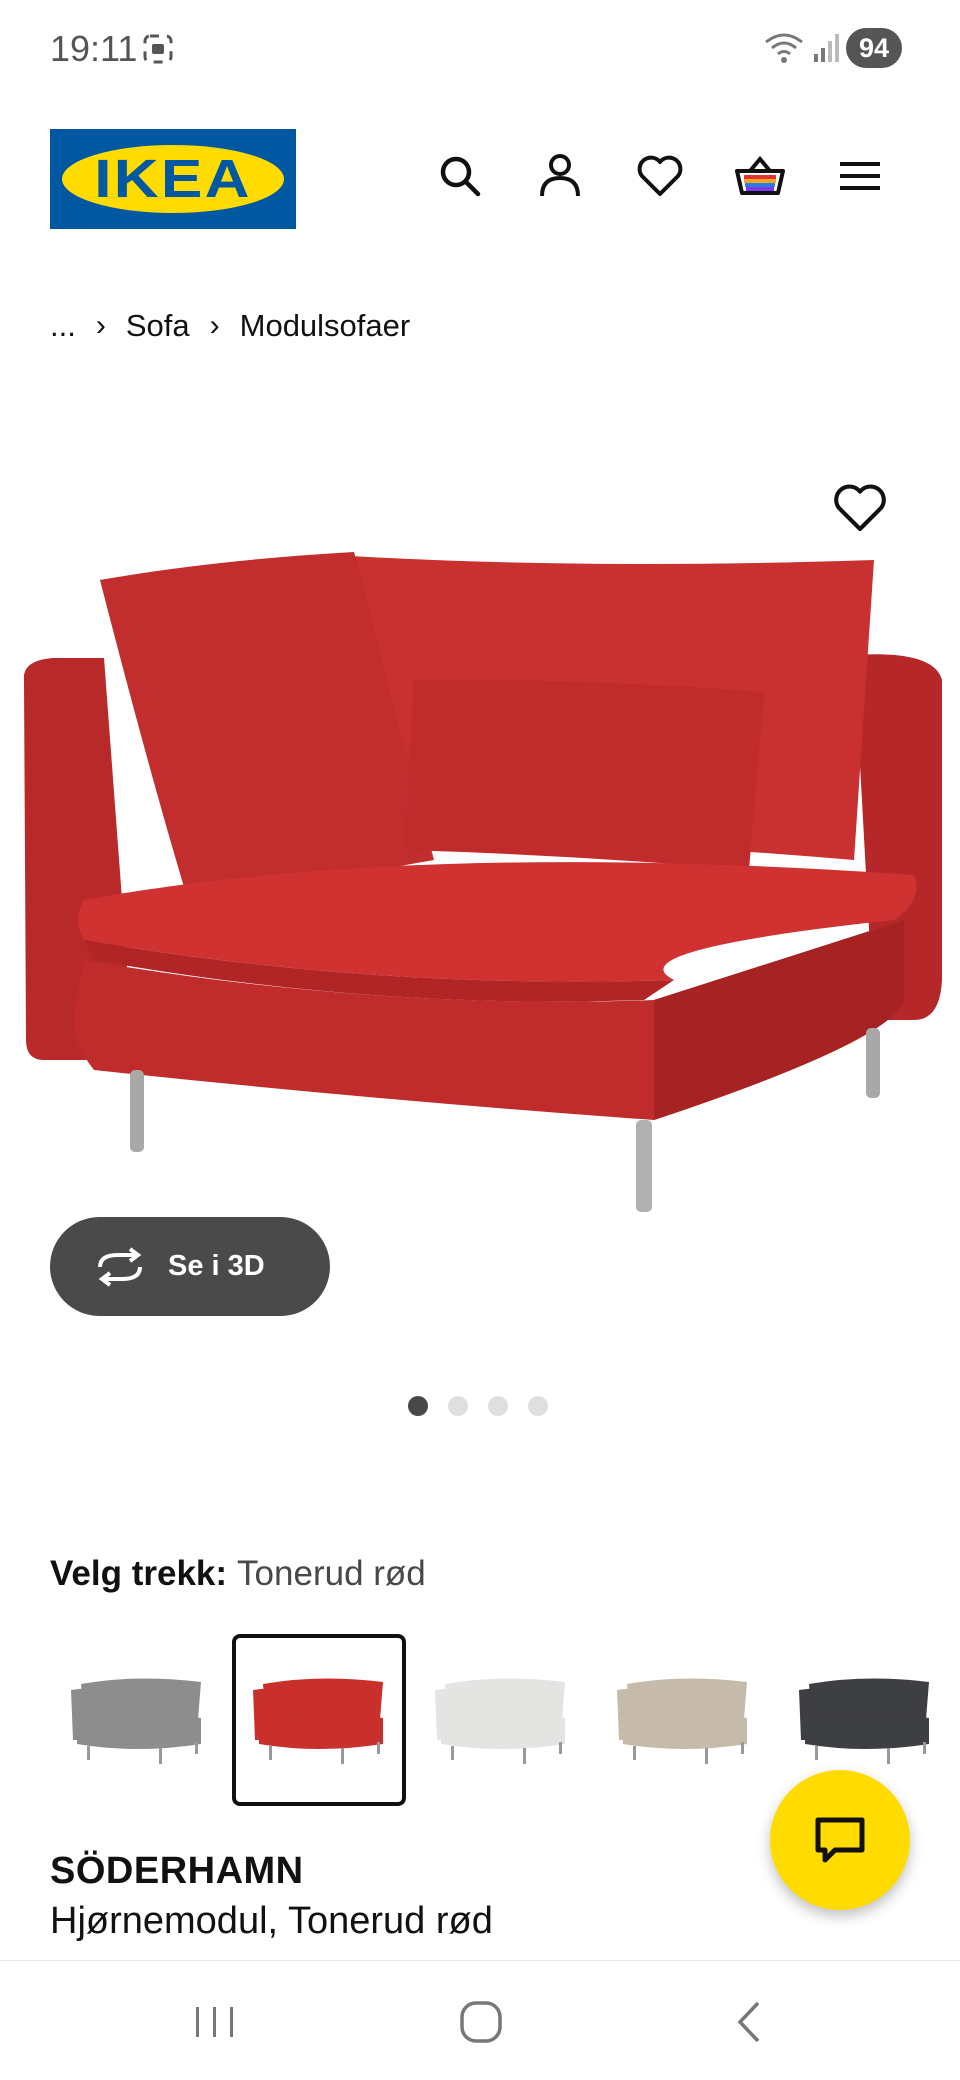 The image size is (960, 2080). I want to click on back-icon, so click(751, 2022).